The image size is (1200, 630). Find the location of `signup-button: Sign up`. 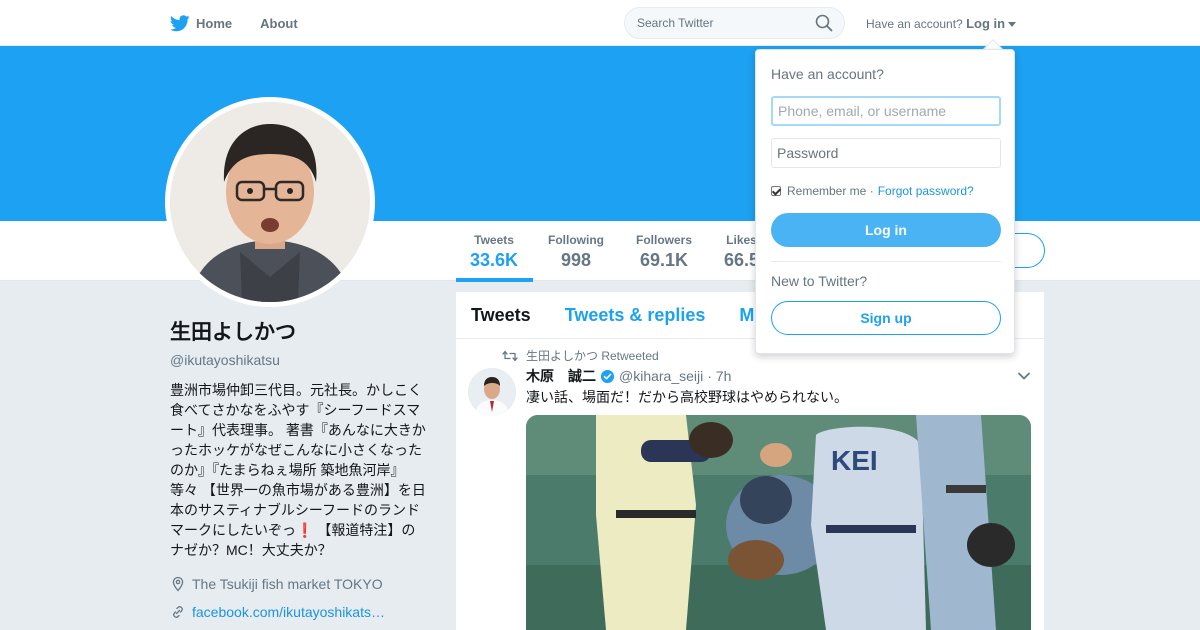

signup-button: Sign up is located at coordinates (886, 318).